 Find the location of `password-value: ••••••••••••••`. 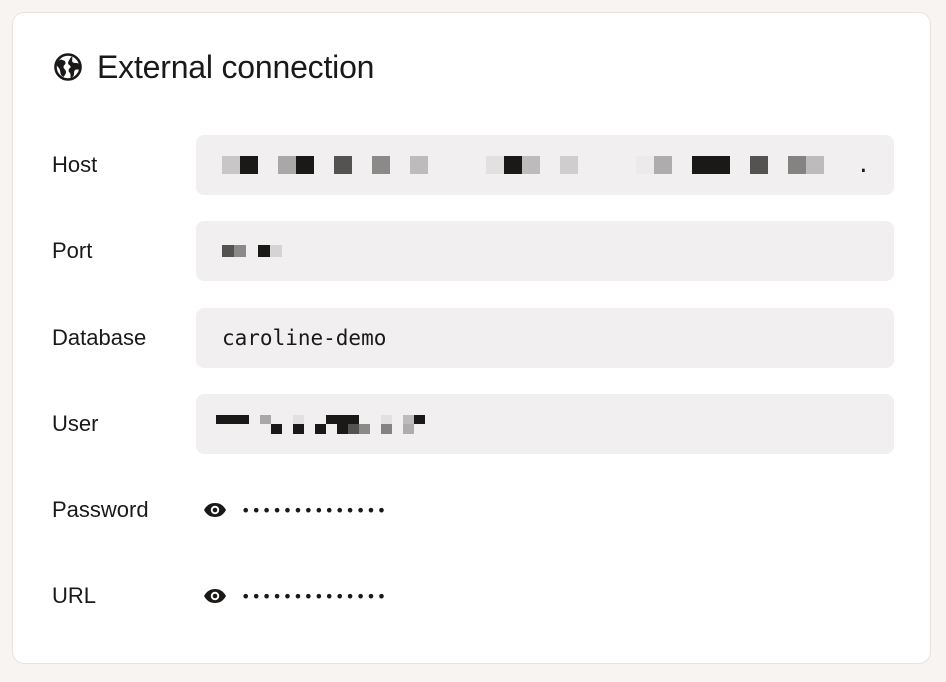

password-value: •••••••••••••• is located at coordinates (295, 510).